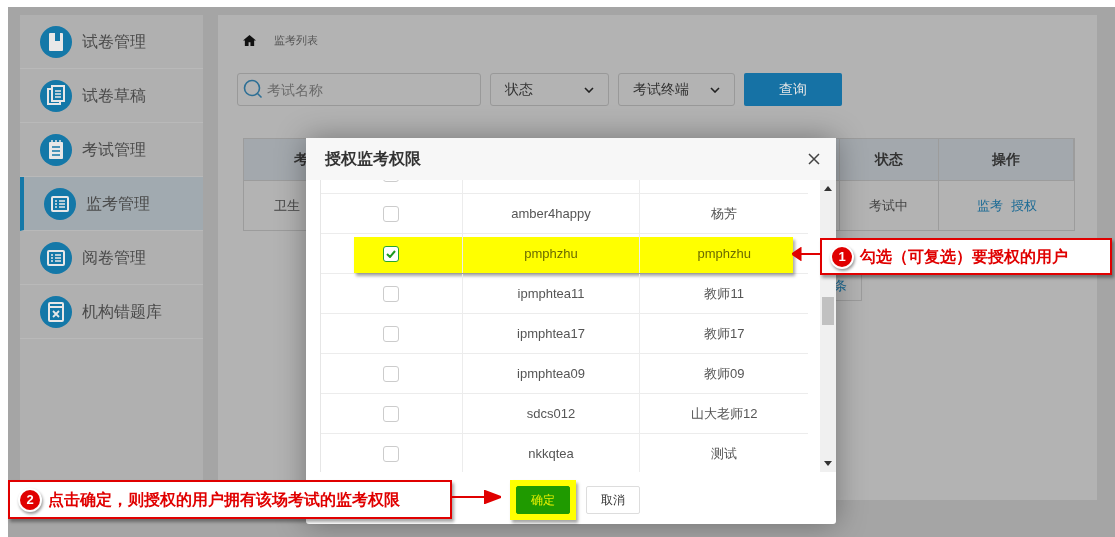 The height and width of the screenshot is (537, 1115). What do you see at coordinates (111, 312) in the screenshot?
I see `sidebar-item: 机构错题库` at bounding box center [111, 312].